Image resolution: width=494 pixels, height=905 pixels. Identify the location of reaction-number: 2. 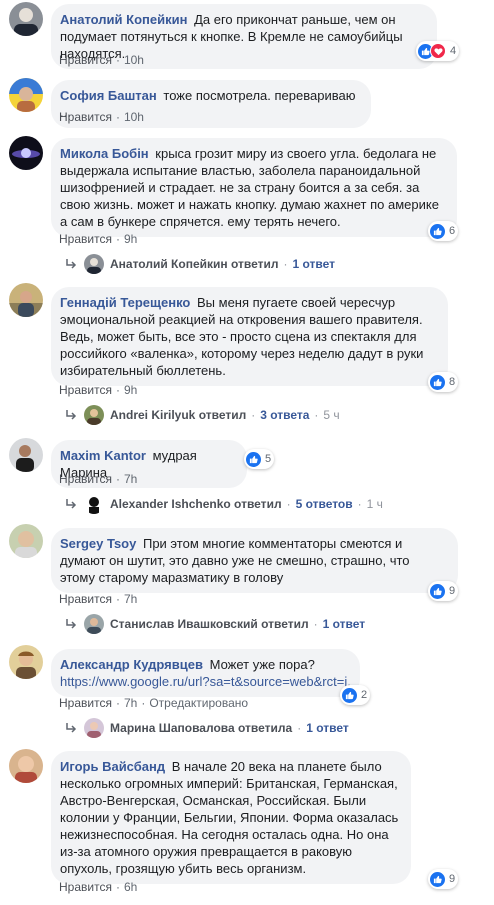
(364, 695).